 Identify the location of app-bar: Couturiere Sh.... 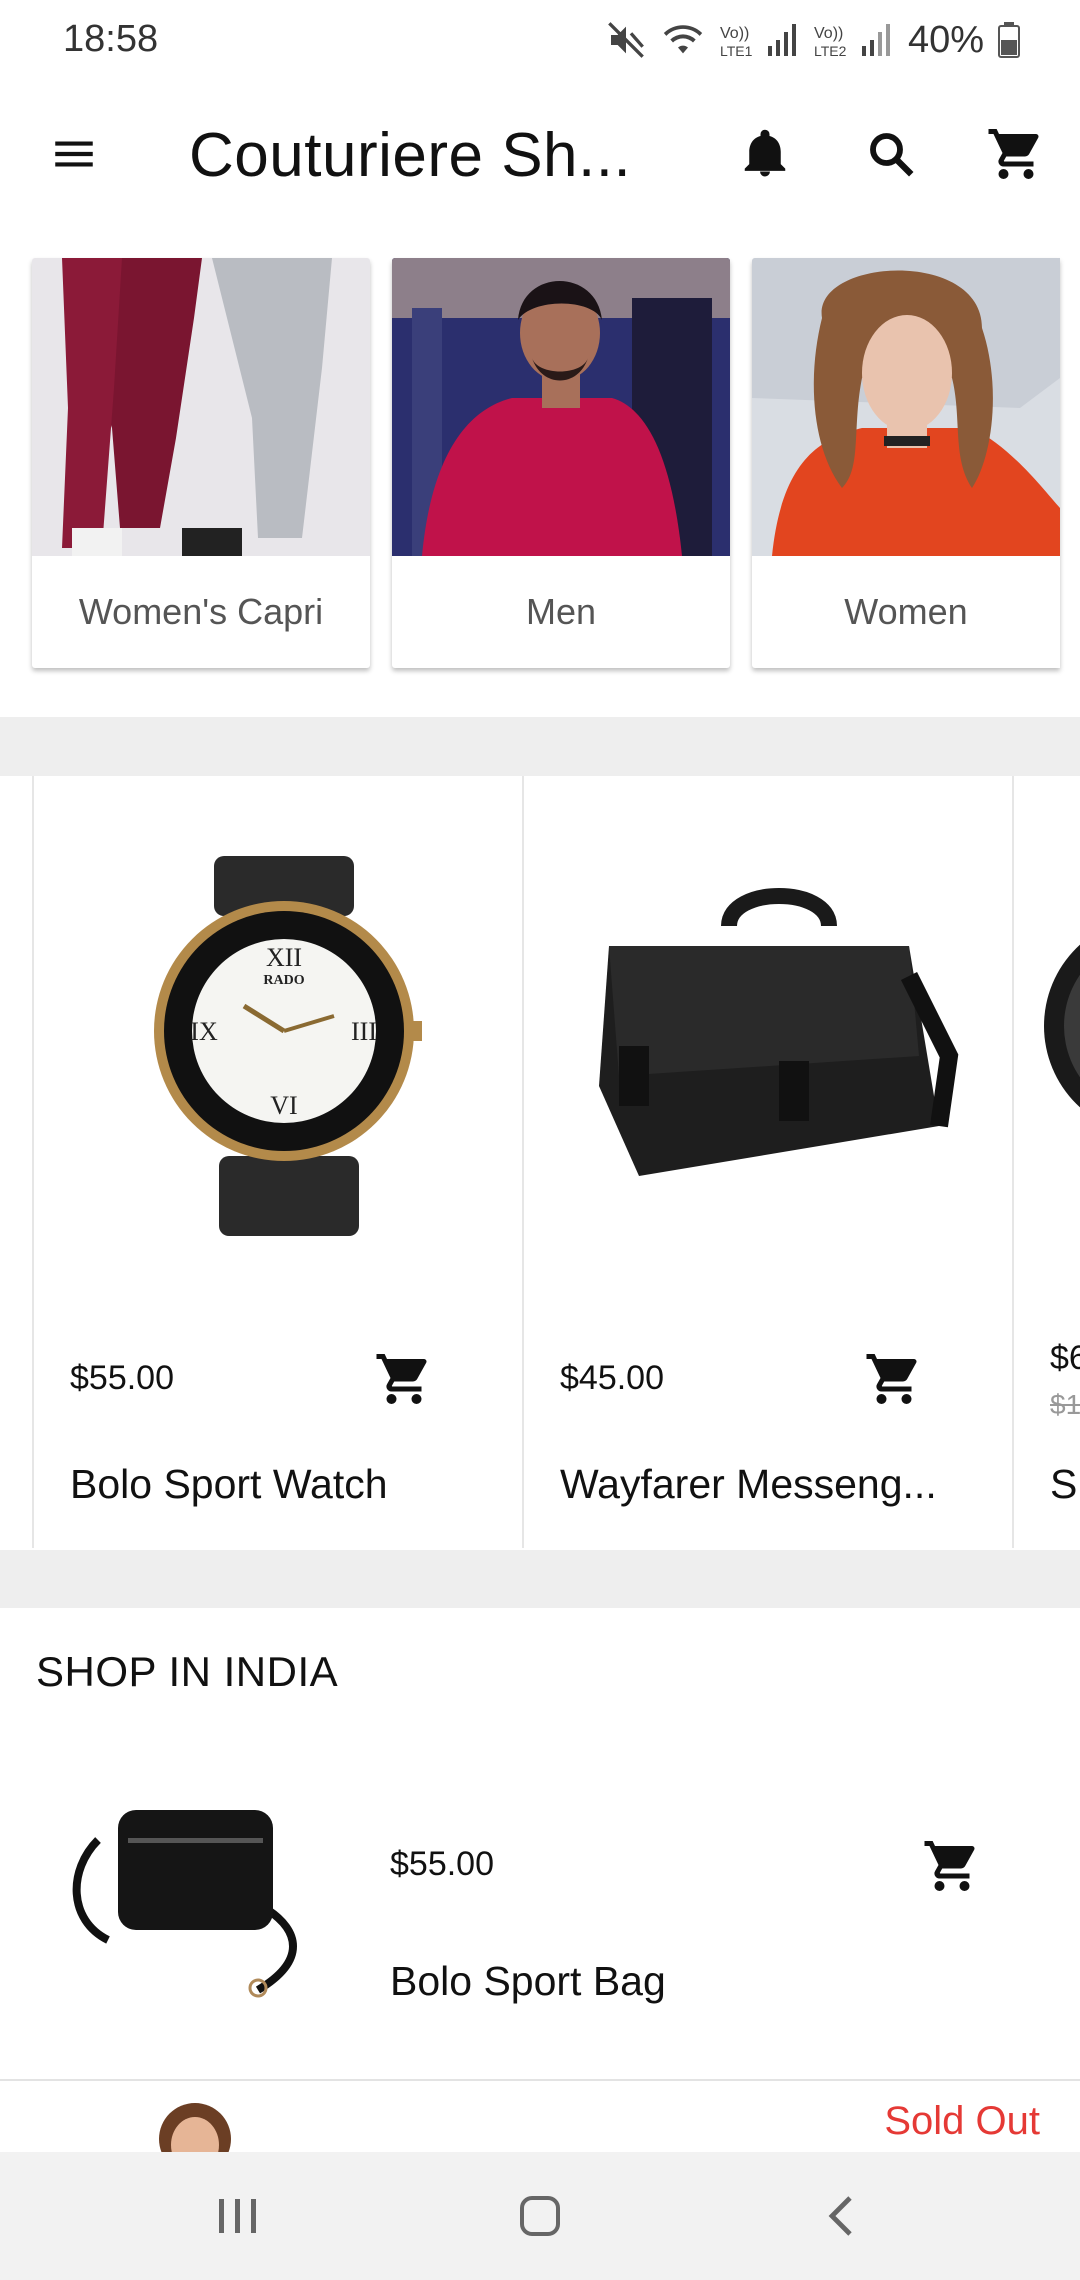
(540, 152).